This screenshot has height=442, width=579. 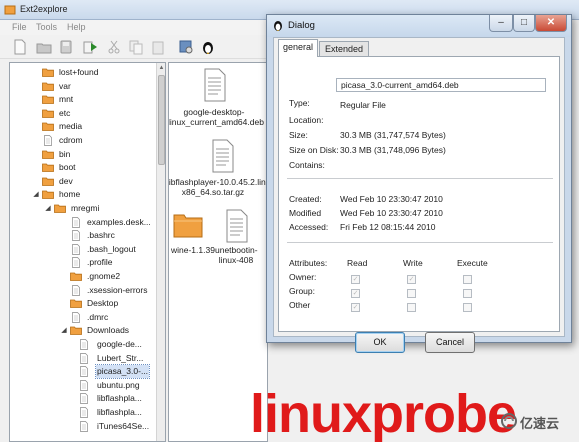 I want to click on modified-value: Wed Feb 10 23:30:47 2010, so click(x=391, y=213).